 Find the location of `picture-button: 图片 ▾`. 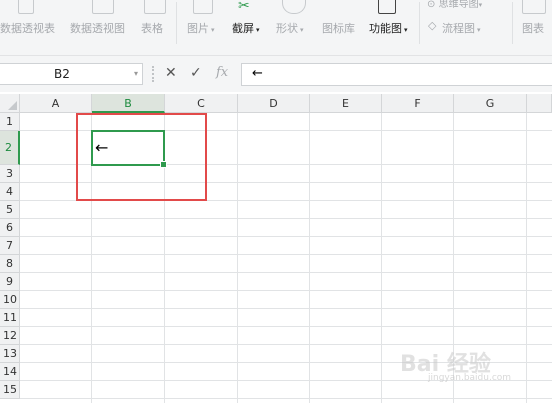

picture-button: 图片 ▾ is located at coordinates (201, 28).